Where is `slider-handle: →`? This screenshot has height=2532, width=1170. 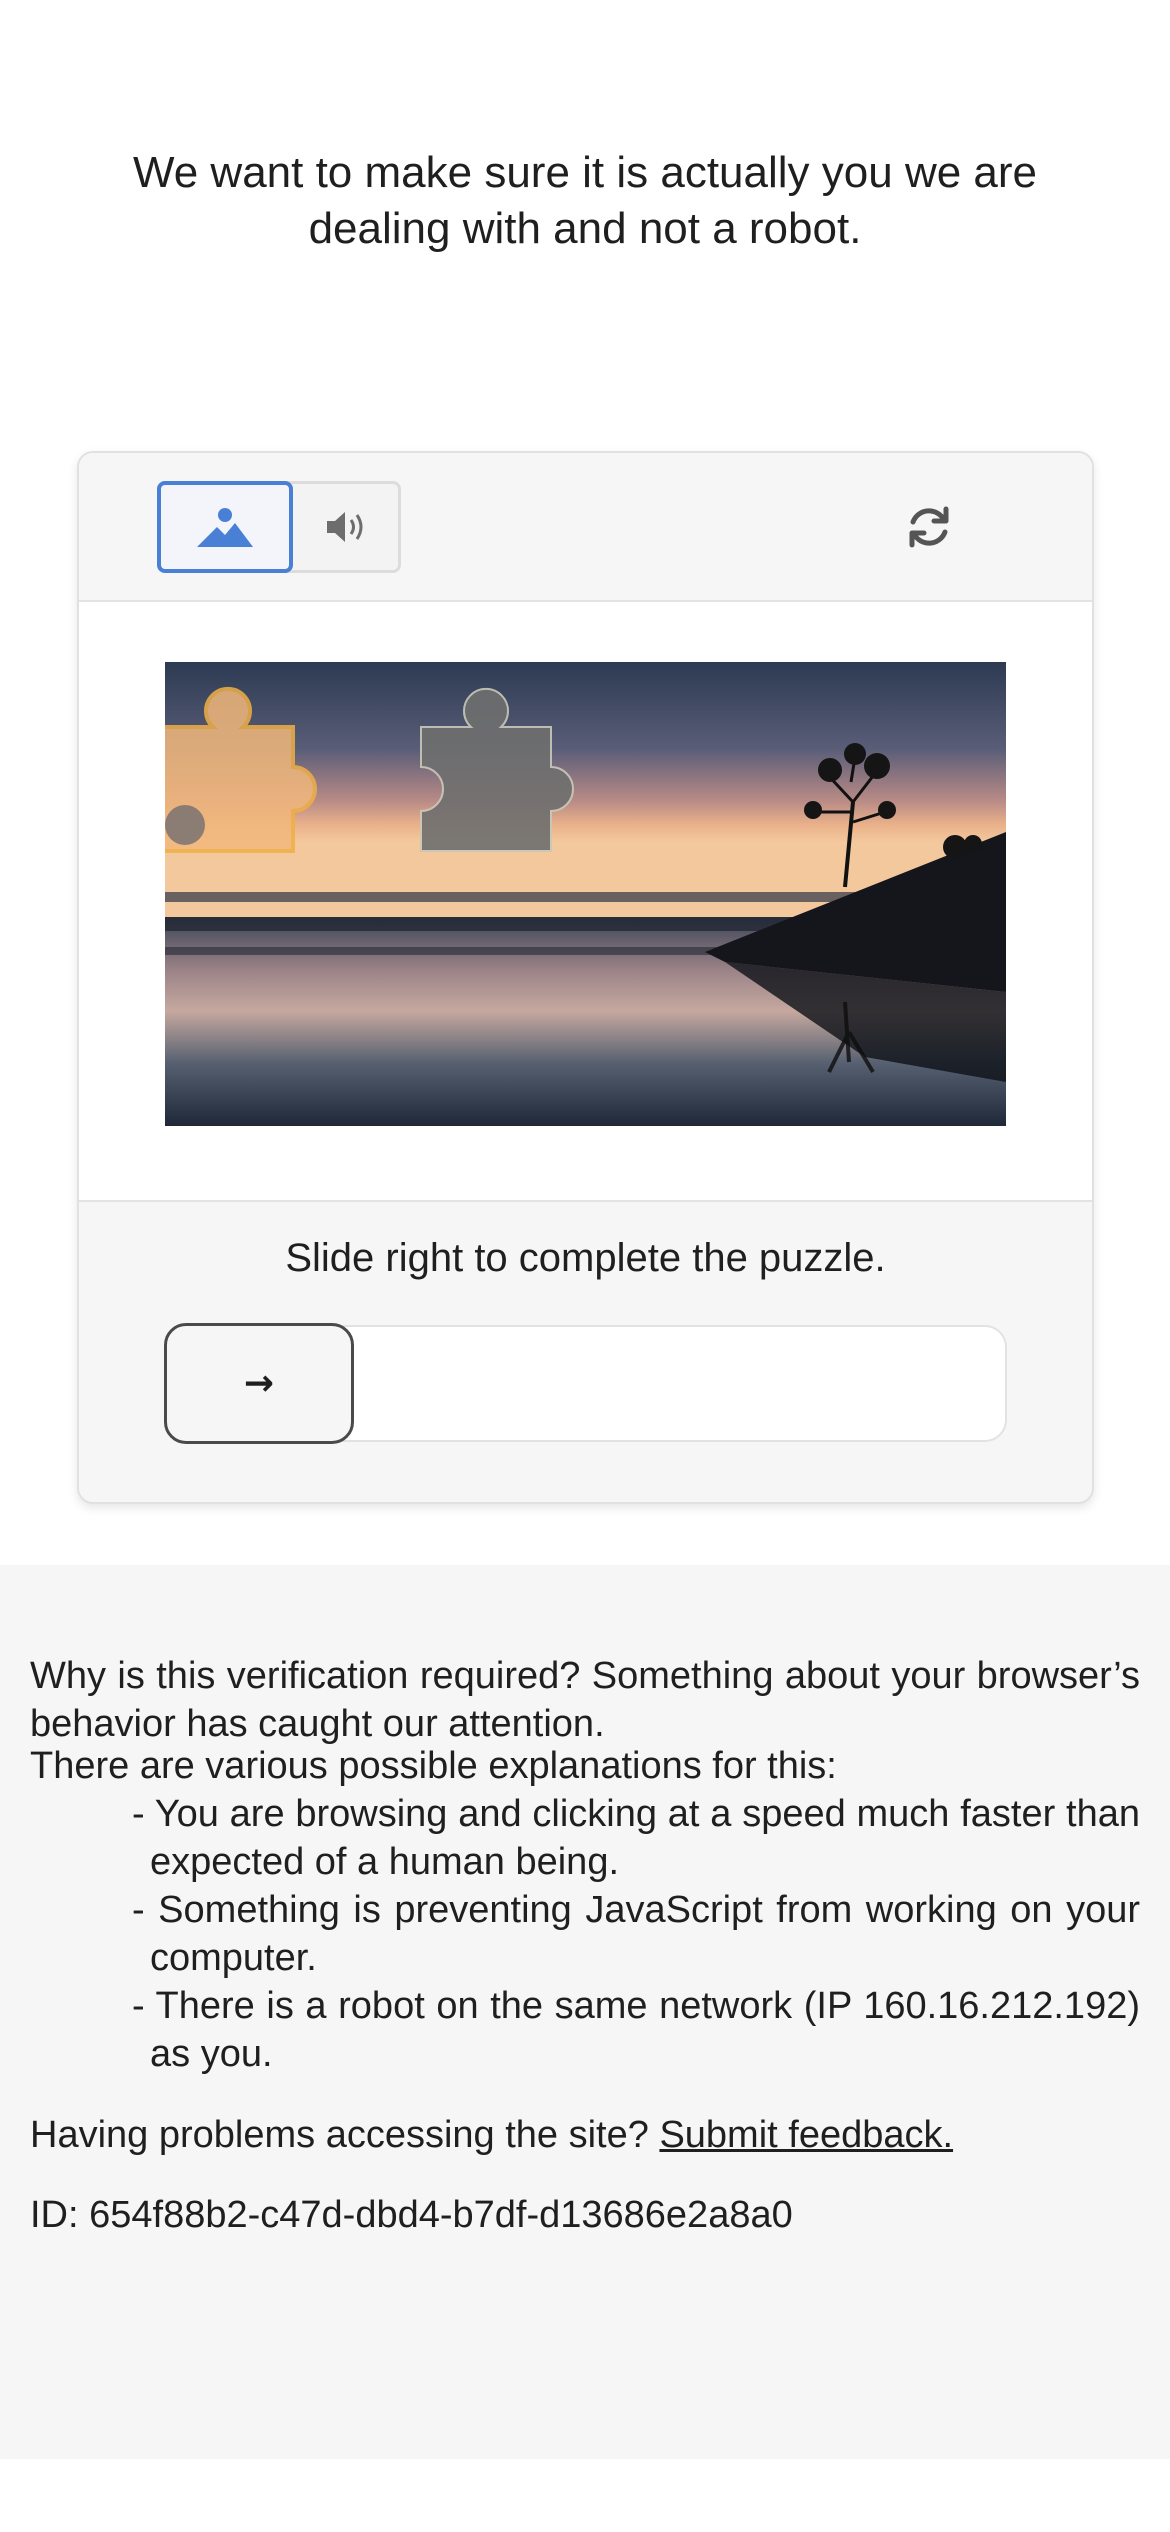
slider-handle: → is located at coordinates (259, 1383).